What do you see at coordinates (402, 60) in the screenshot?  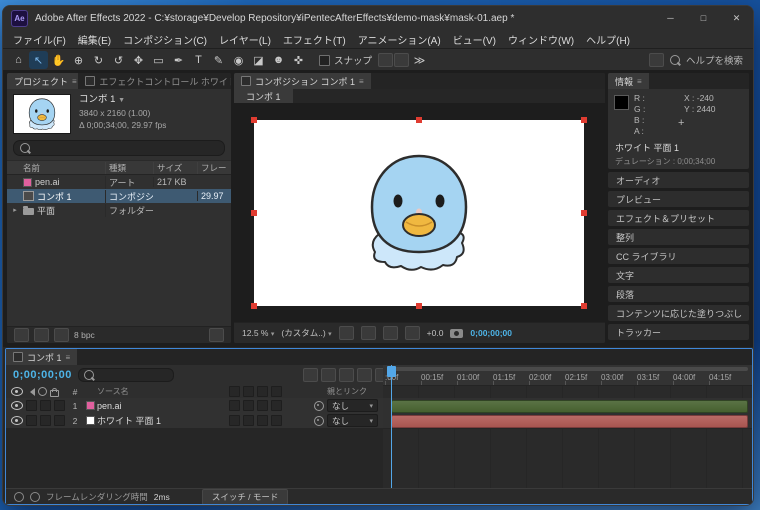 I see `snap-option2-icon` at bounding box center [402, 60].